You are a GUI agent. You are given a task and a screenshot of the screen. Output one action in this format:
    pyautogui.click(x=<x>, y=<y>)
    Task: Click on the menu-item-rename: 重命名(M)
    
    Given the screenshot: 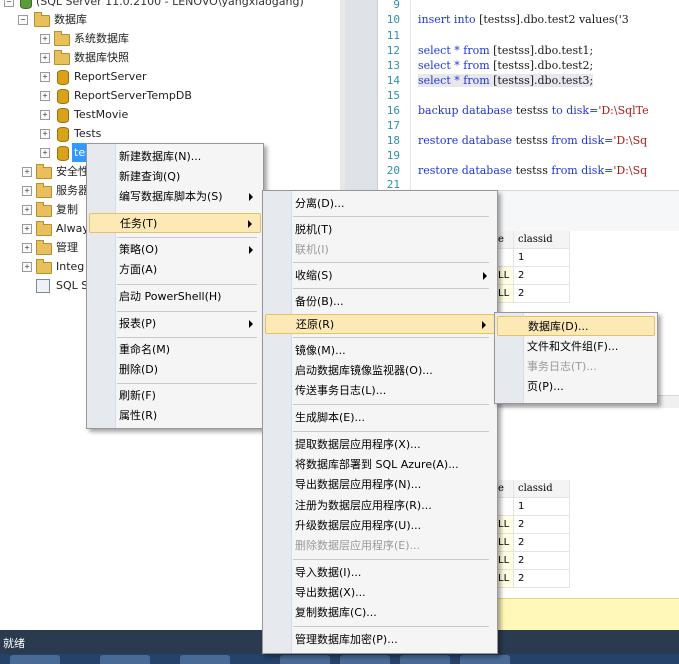 What is the action you would take?
    pyautogui.click(x=175, y=350)
    